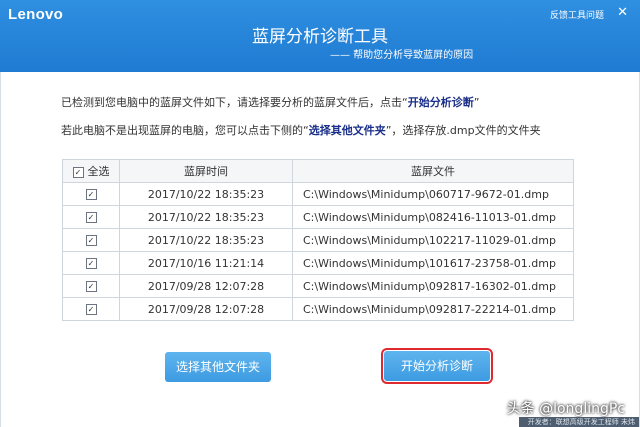 This screenshot has width=640, height=427. I want to click on bsod-file: C:\Windows\Minidump\092817-22214-01.dmp, so click(433, 309).